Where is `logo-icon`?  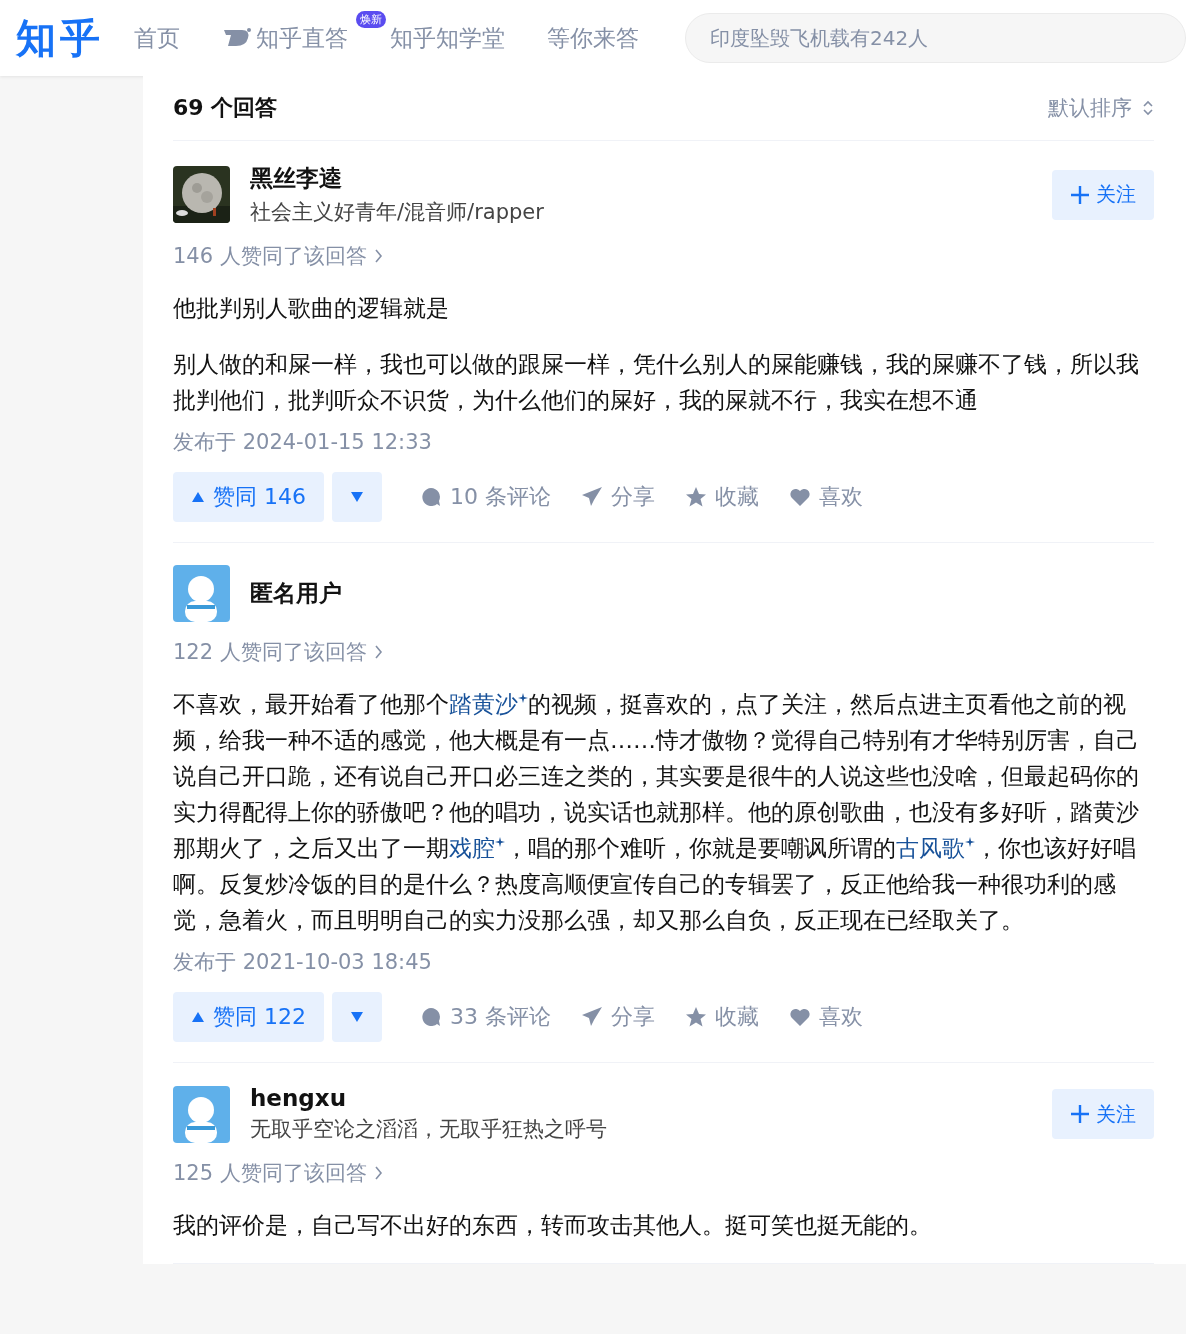 logo-icon is located at coordinates (237, 38).